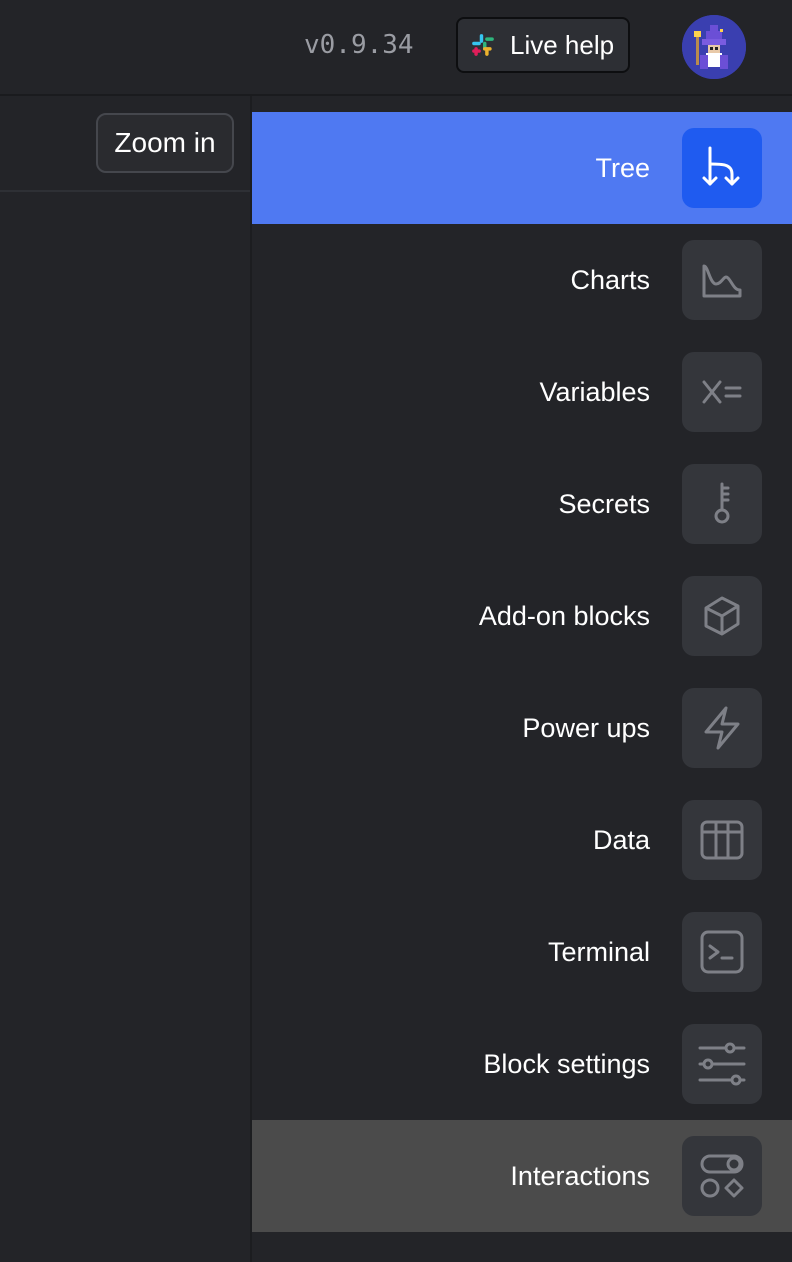 This screenshot has height=1262, width=792. I want to click on menu-item-interactions: Interactions, so click(522, 1176).